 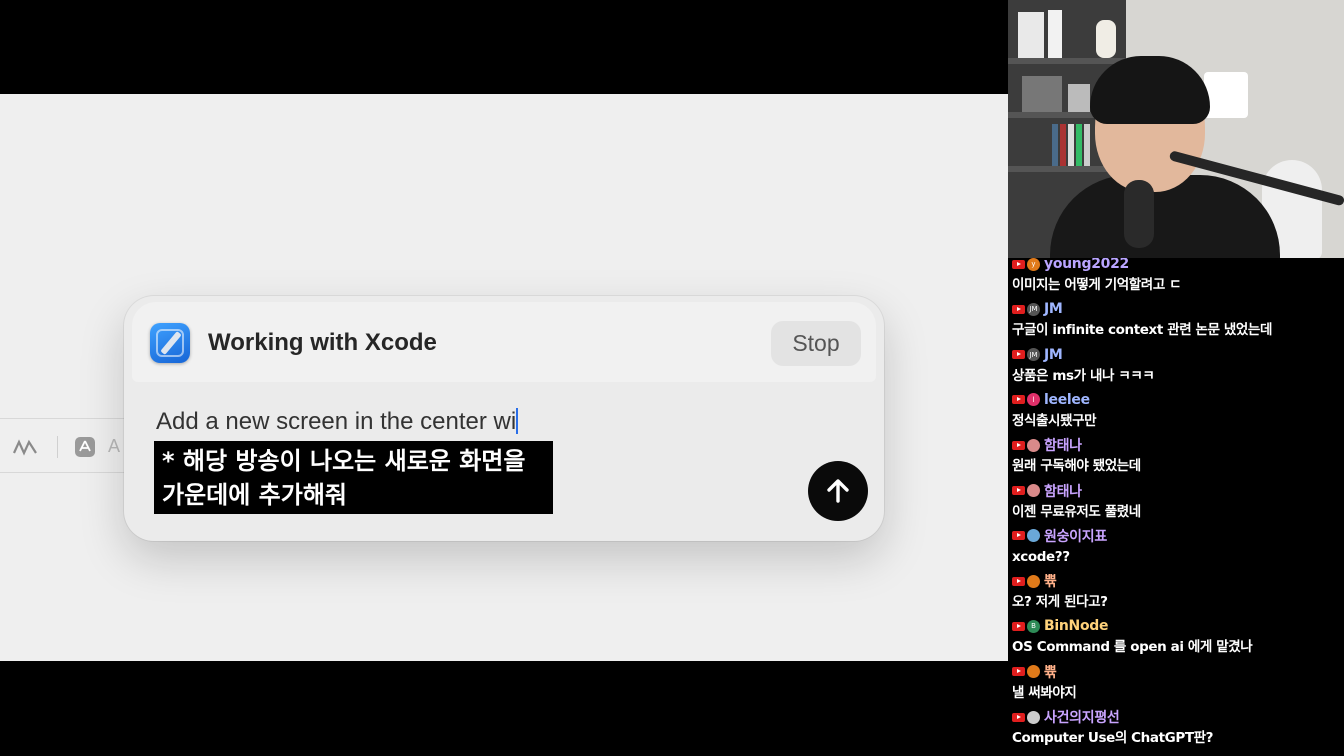 What do you see at coordinates (1033, 264) in the screenshot?
I see `avatar: y` at bounding box center [1033, 264].